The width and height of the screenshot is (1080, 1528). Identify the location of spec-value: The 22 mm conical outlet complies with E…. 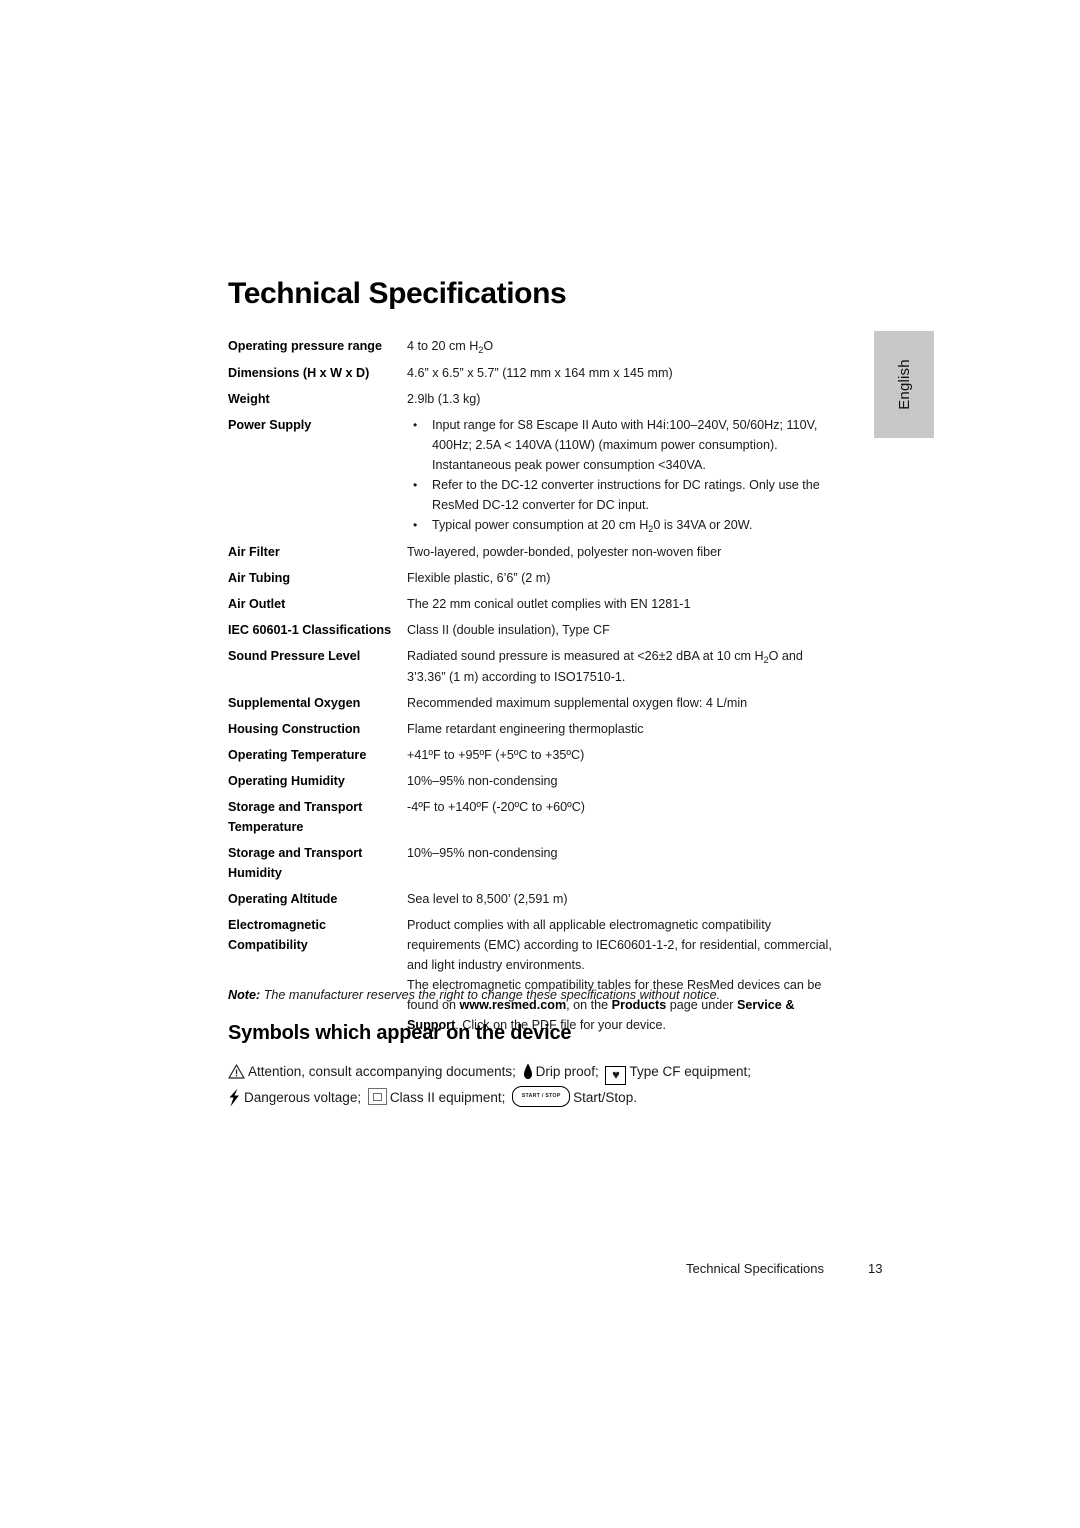
(549, 604).